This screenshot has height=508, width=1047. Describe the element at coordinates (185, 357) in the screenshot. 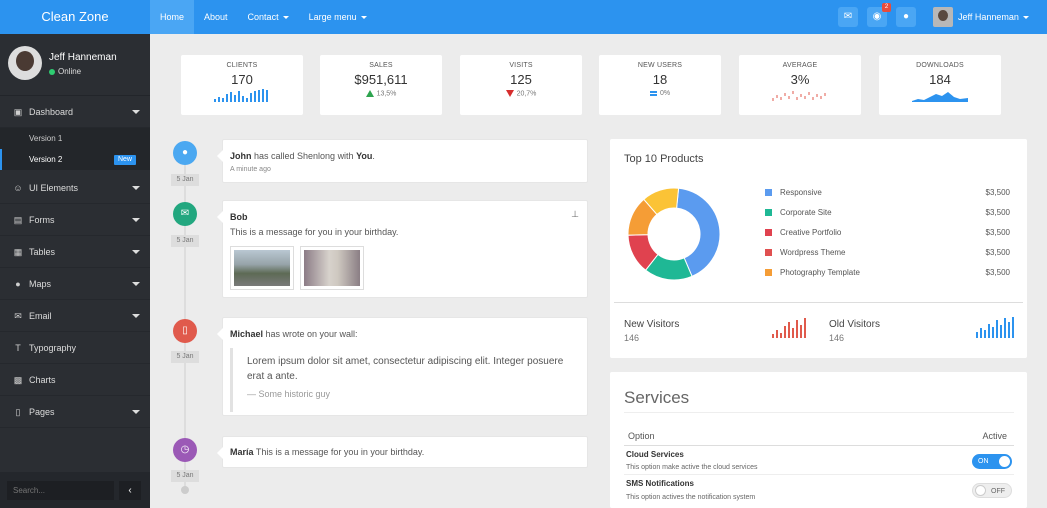

I see `timeline-date: 5 Jan` at that location.